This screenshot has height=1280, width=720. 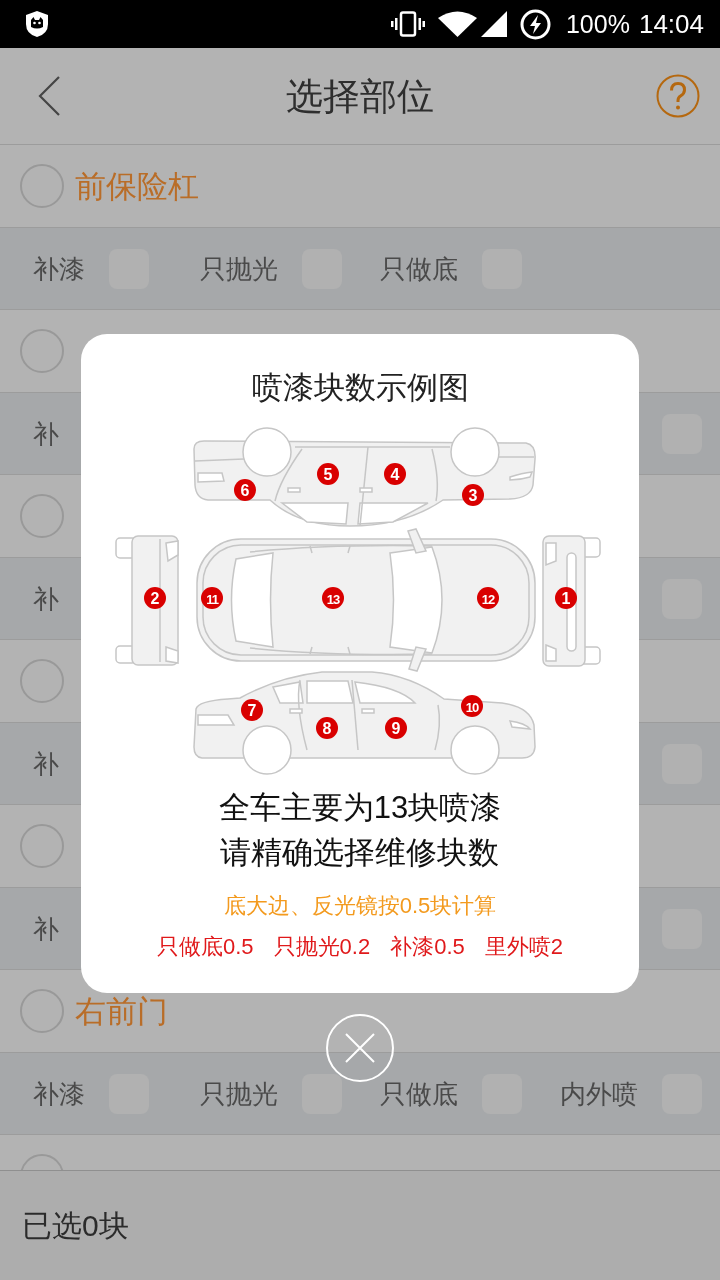 What do you see at coordinates (493, 24) in the screenshot?
I see `signal-icon` at bounding box center [493, 24].